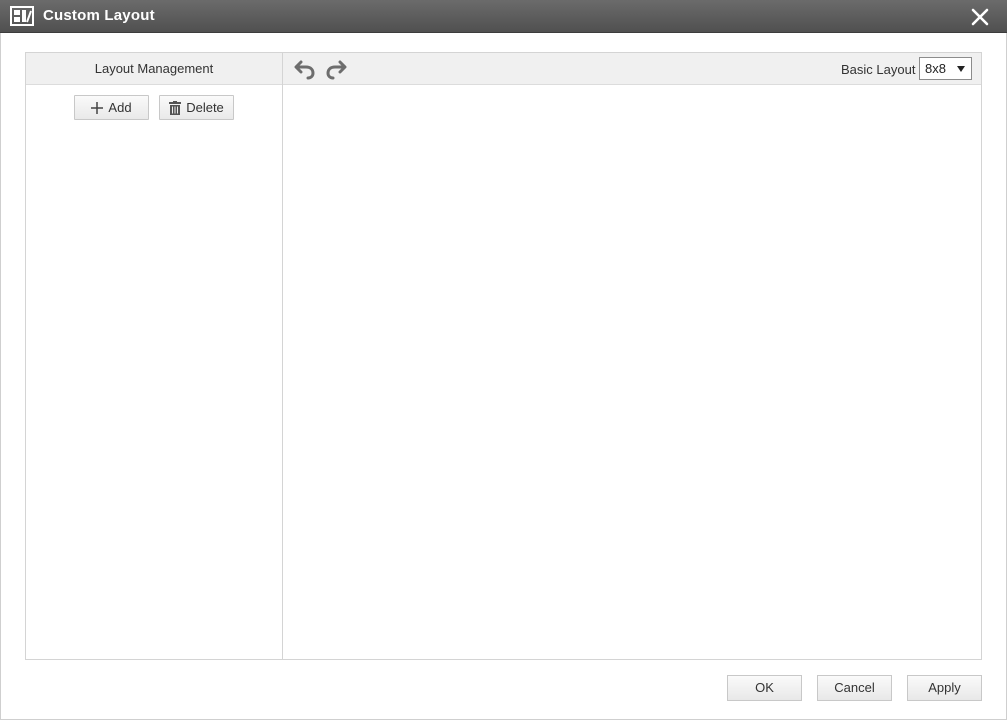  I want to click on layout-grid-icon, so click(22, 16).